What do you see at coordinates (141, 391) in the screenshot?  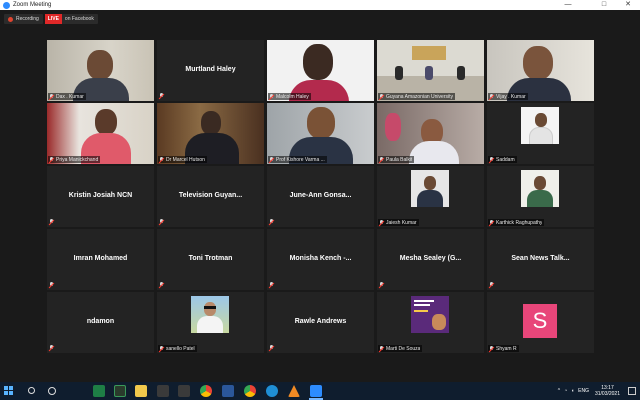 I see `file-explorer-icon` at bounding box center [141, 391].